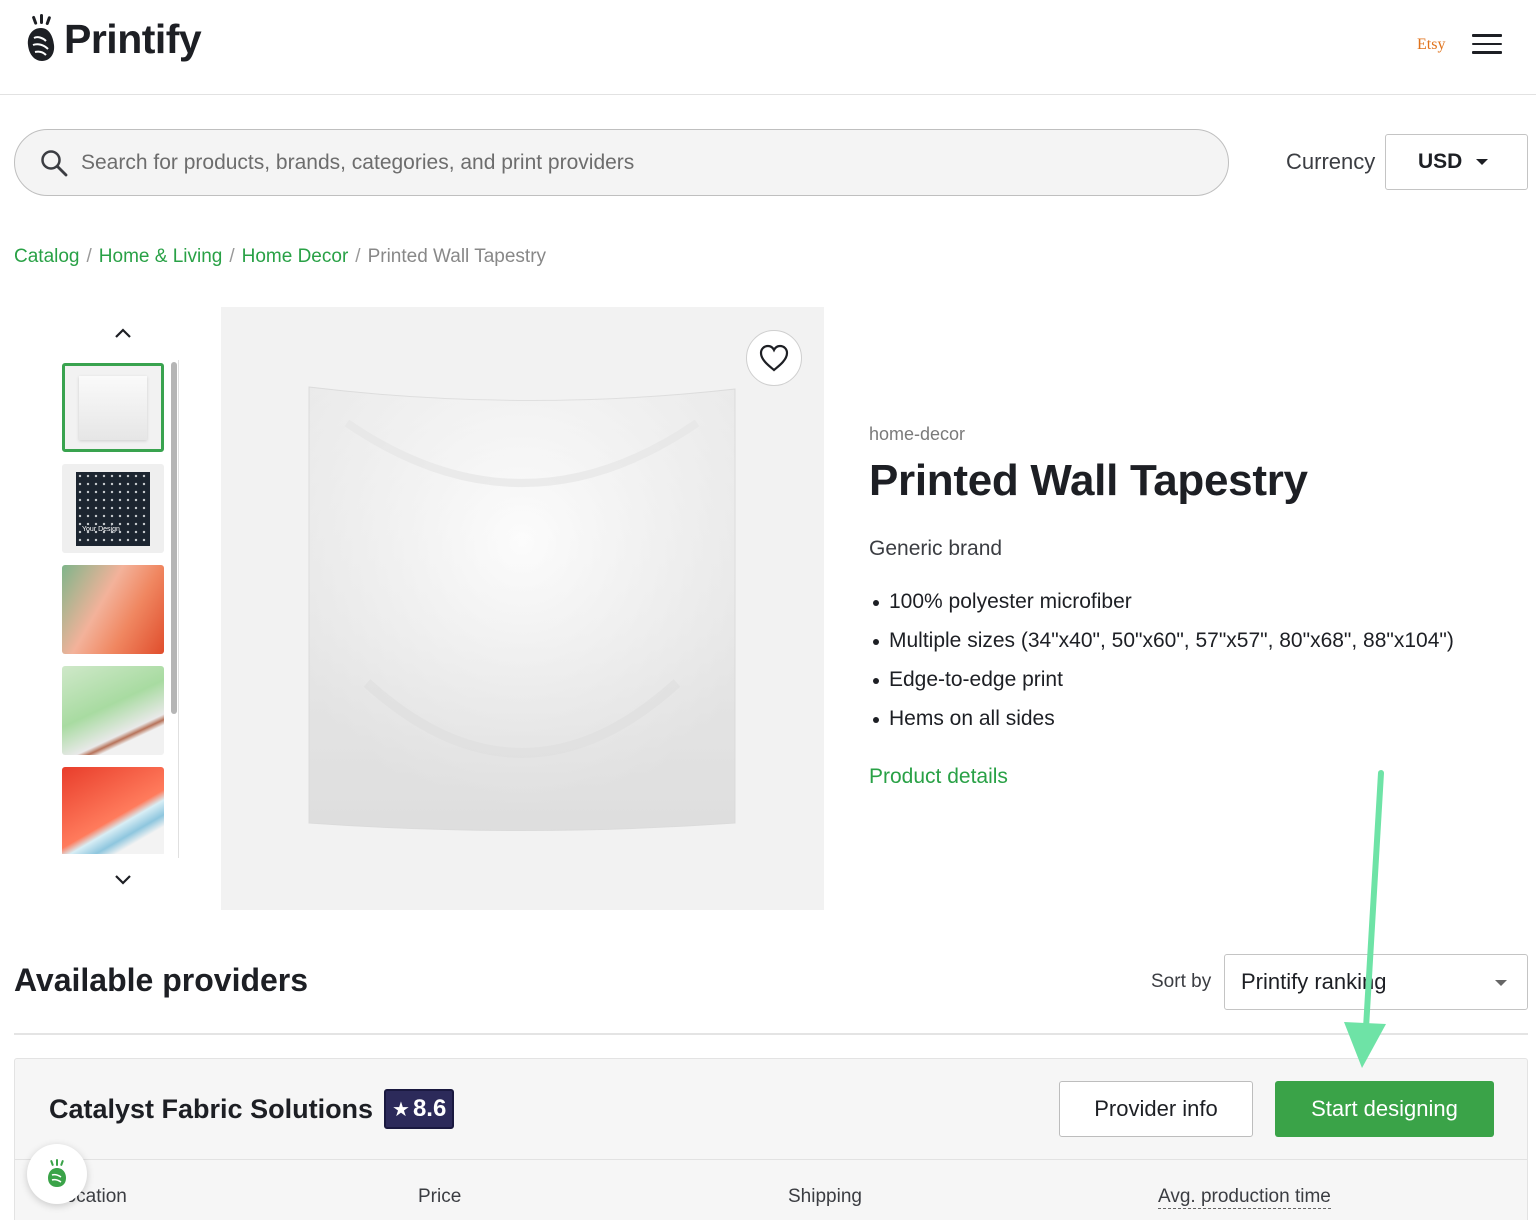  I want to click on feature-text: Edge-to-edge print, so click(976, 679).